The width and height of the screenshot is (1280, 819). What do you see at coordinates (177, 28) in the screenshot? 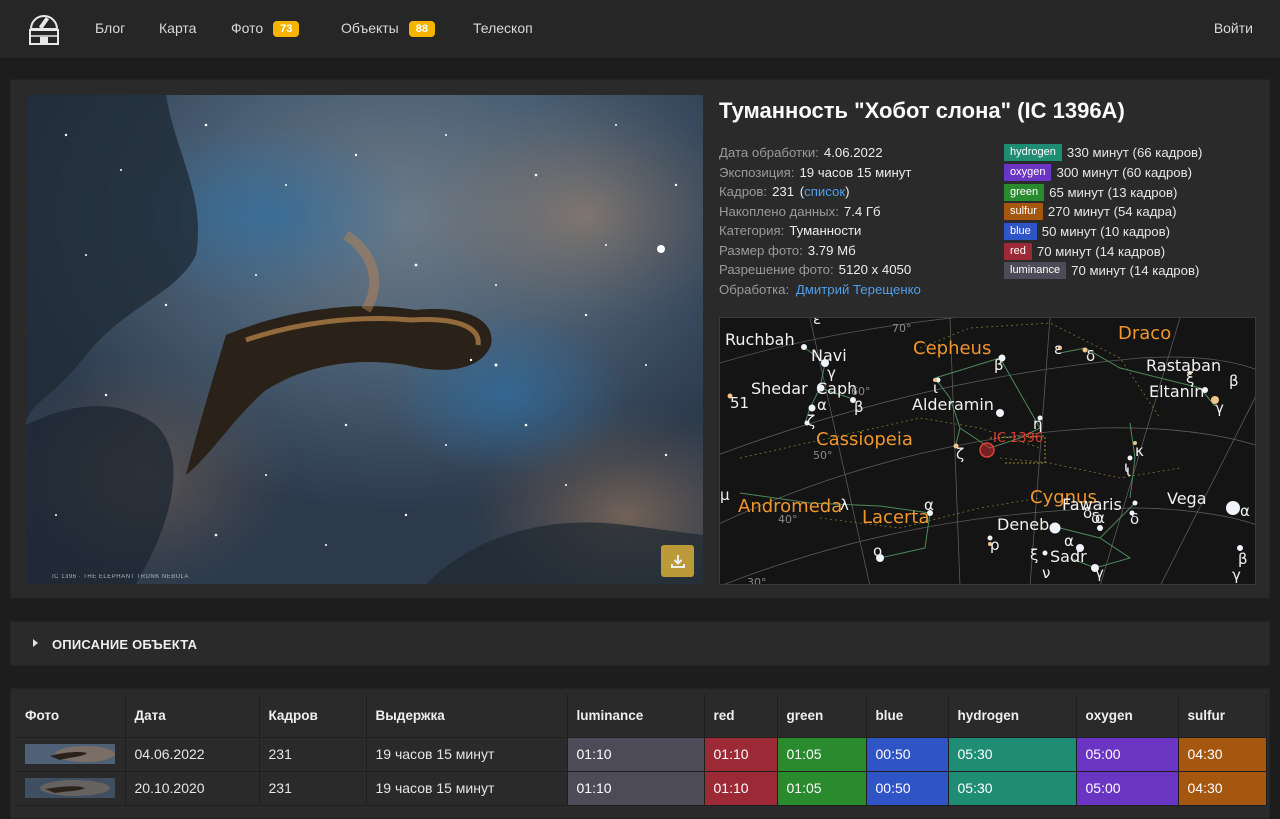
I see `nav-map: Карта` at bounding box center [177, 28].